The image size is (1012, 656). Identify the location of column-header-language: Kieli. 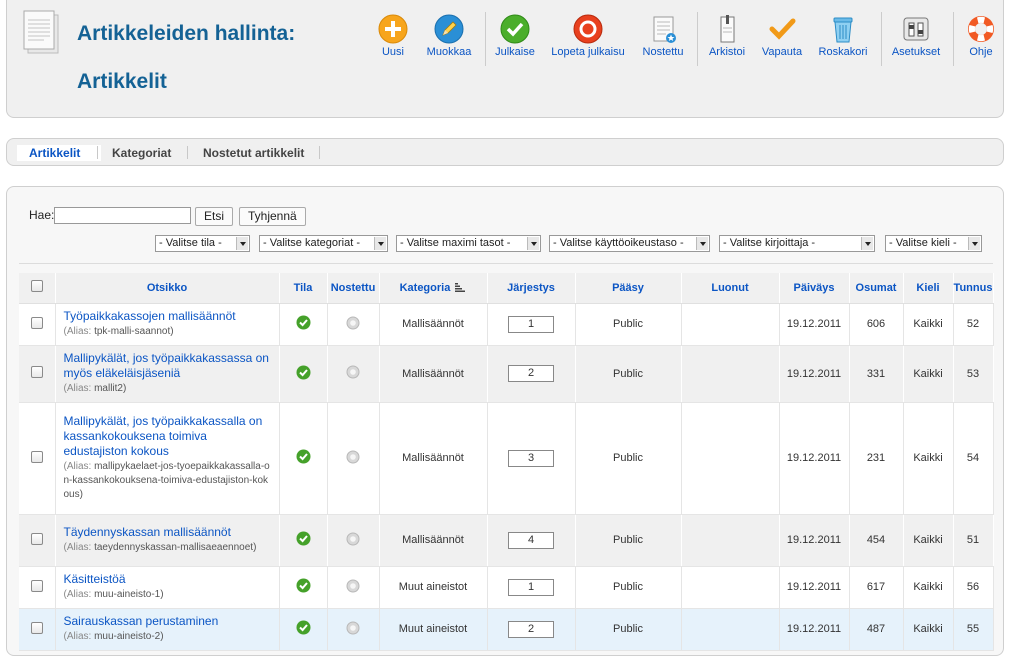
(928, 288).